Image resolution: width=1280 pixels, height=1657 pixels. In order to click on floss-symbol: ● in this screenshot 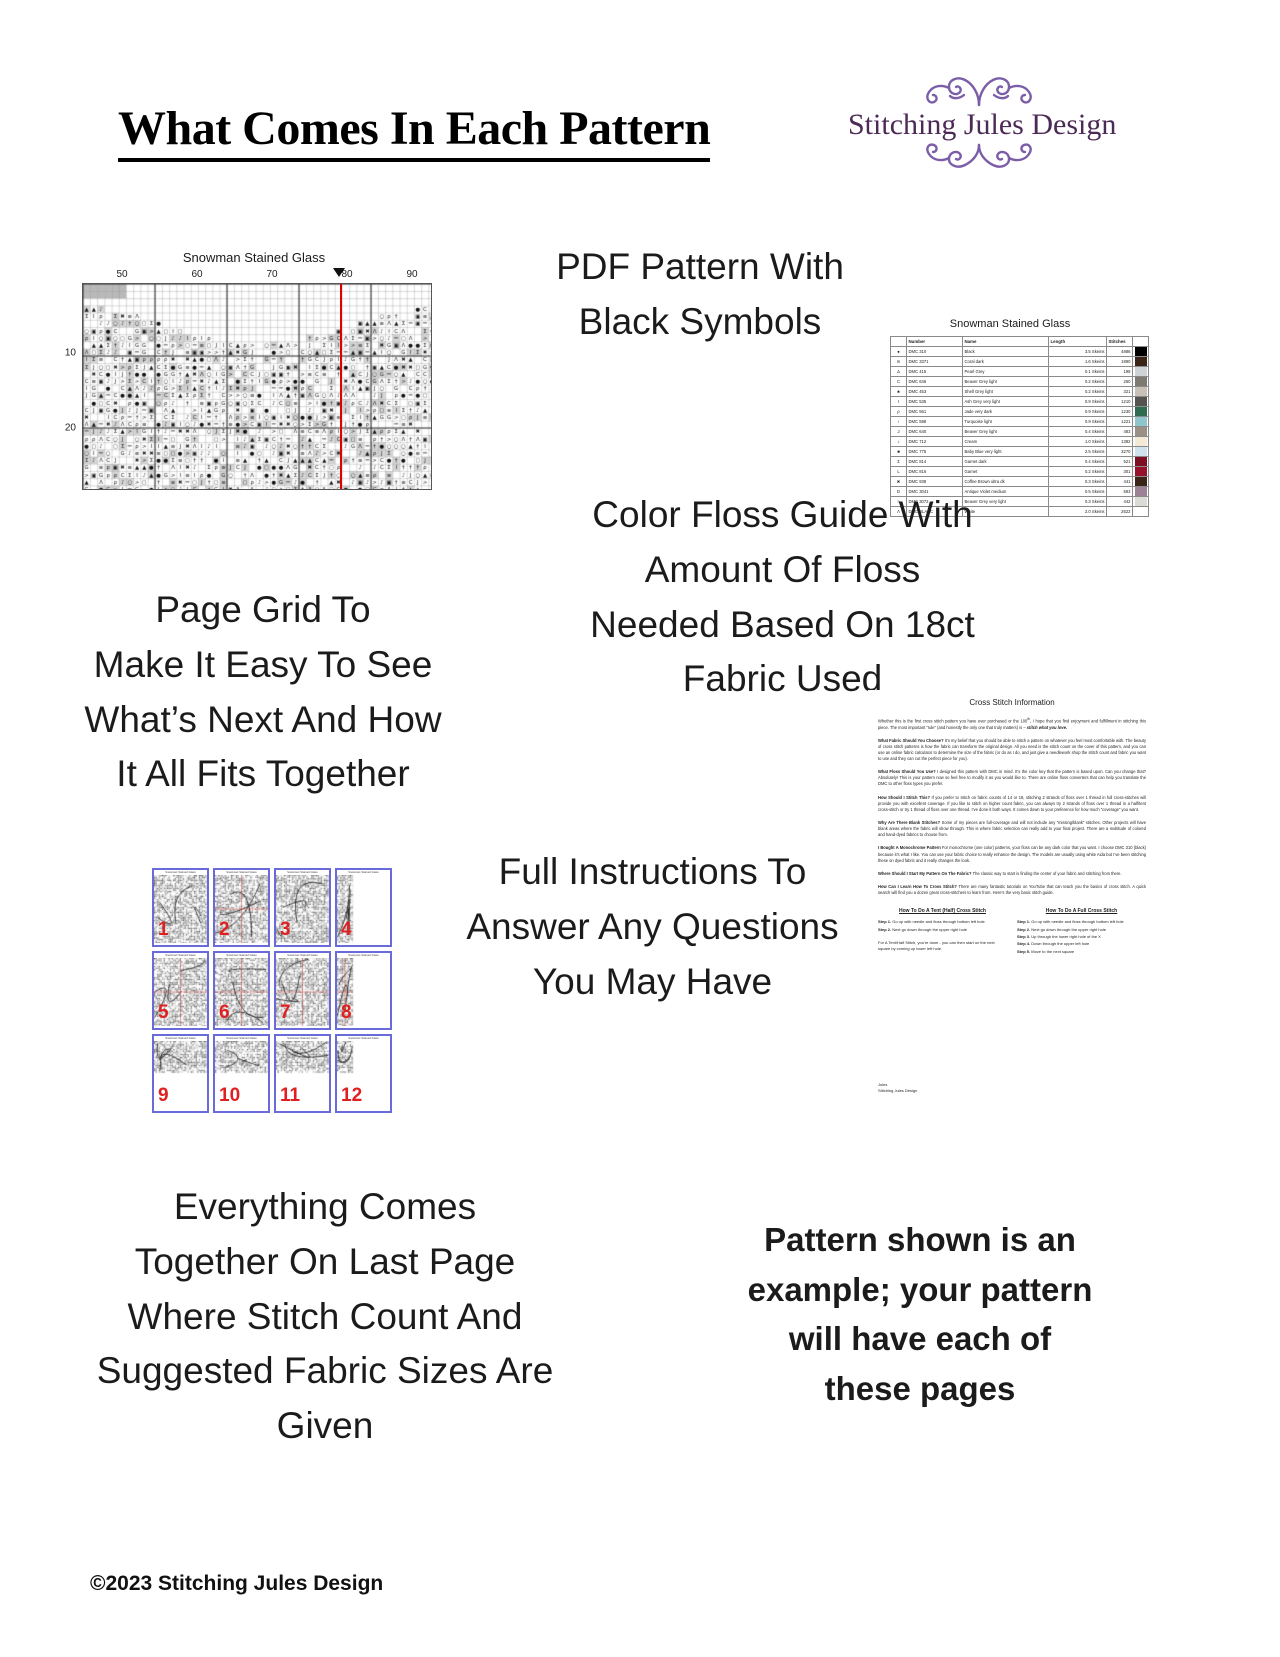, I will do `click(898, 351)`.